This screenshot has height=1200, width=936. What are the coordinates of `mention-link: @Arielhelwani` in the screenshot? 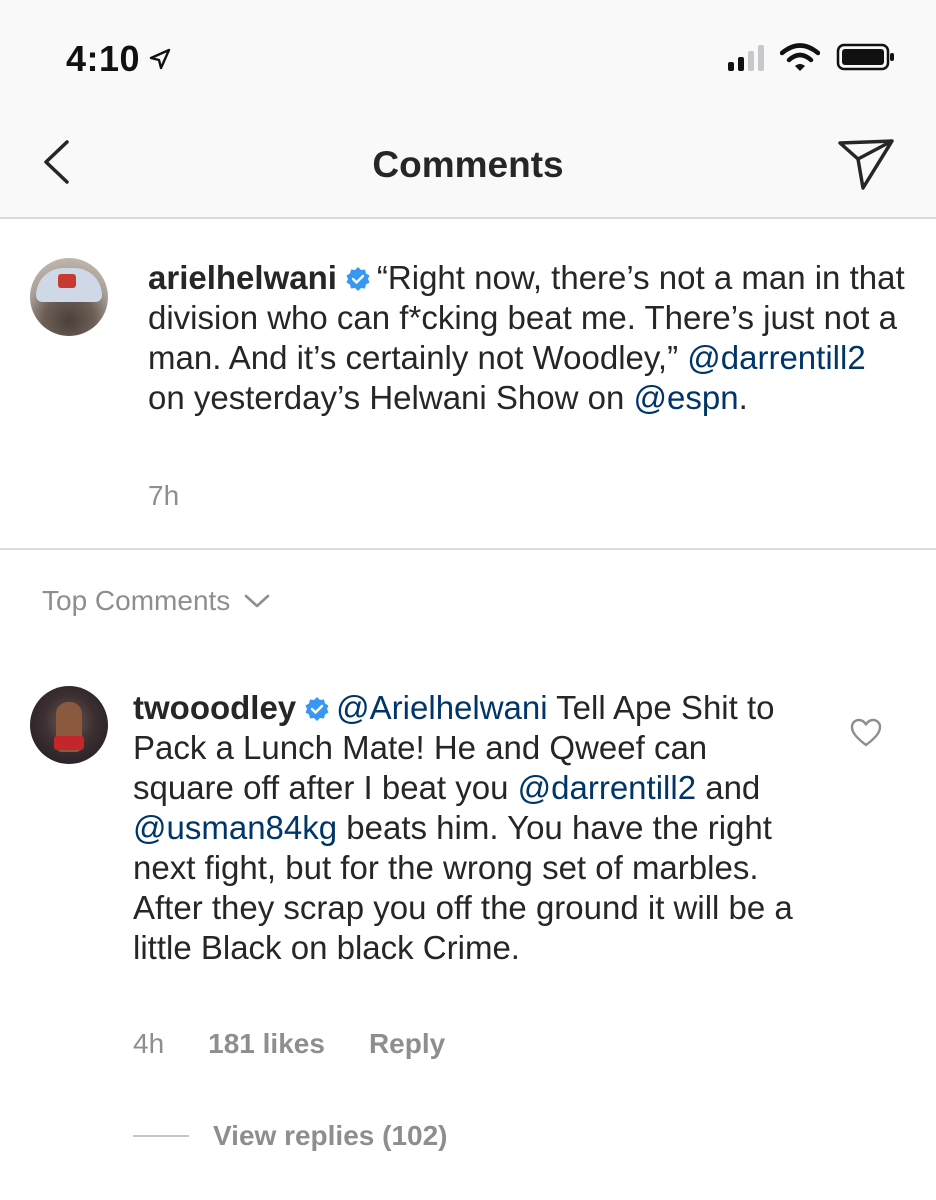 It's located at (441, 707).